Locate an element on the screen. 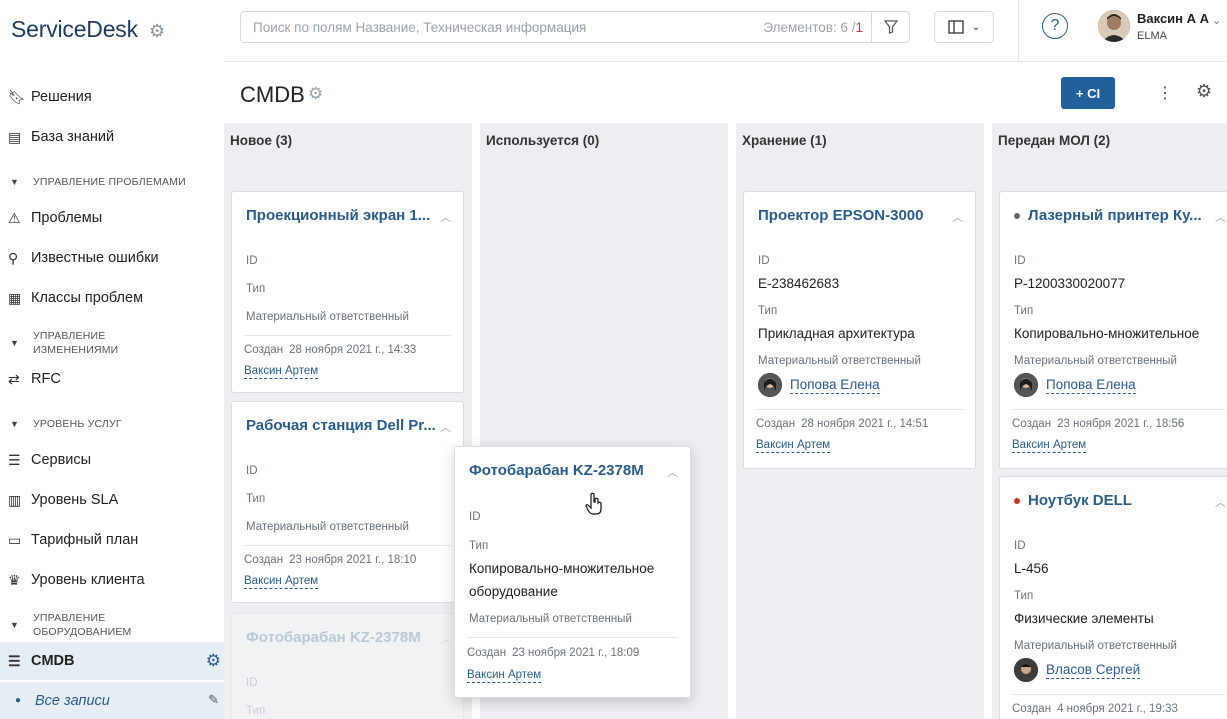  card-title: Фотобарабан KZ-2378M is located at coordinates (569, 470).